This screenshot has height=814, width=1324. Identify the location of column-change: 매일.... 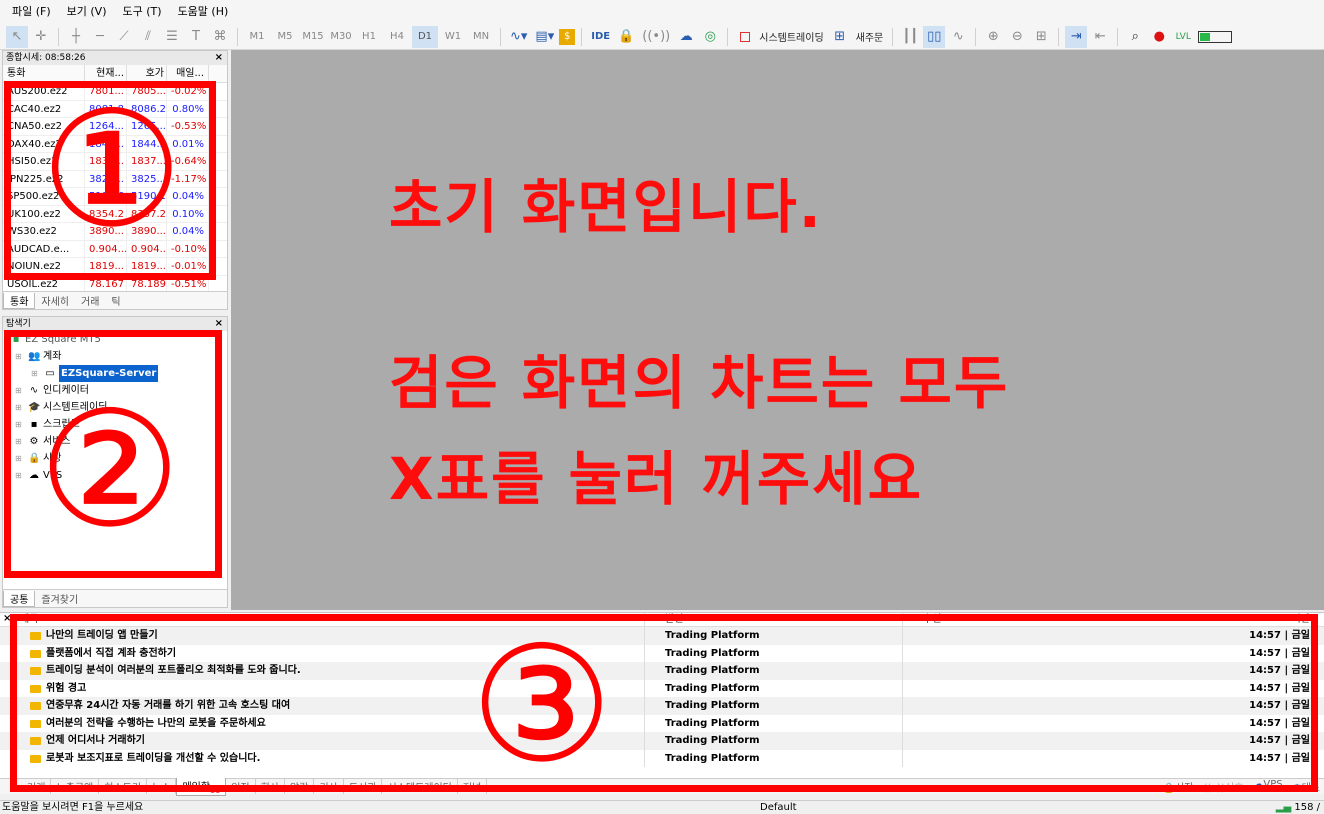
(188, 73).